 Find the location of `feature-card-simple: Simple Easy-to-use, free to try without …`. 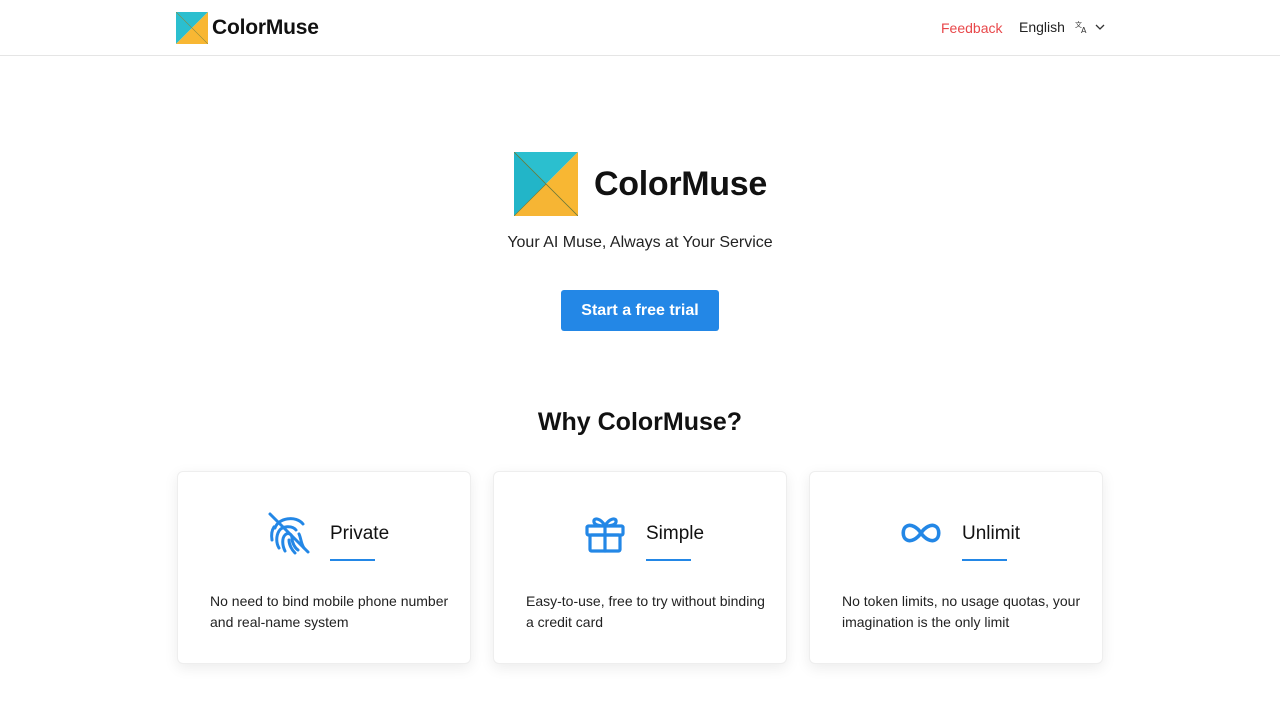

feature-card-simple: Simple Easy-to-use, free to try without … is located at coordinates (640, 567).